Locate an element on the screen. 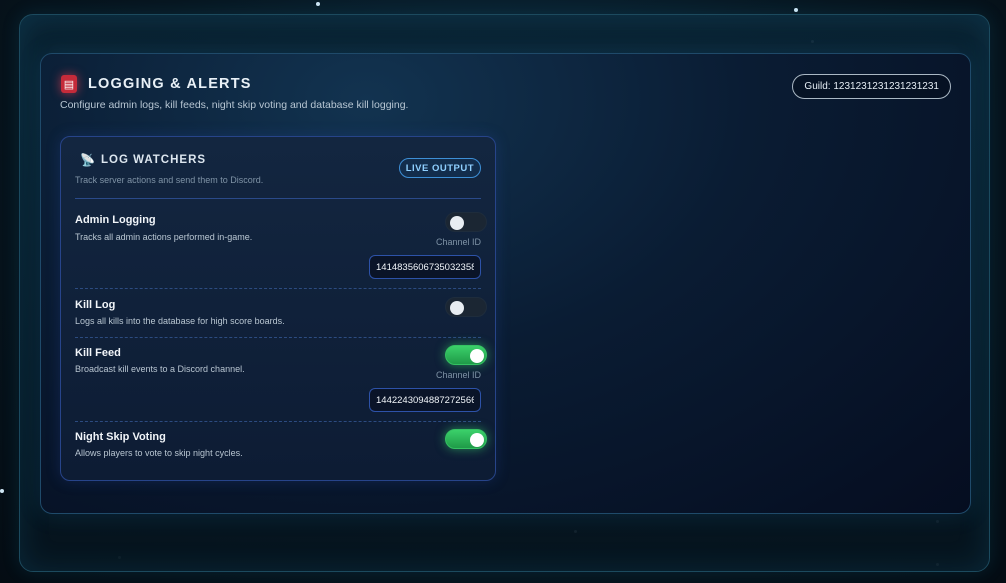  kill-feed-channel-input is located at coordinates (425, 400).